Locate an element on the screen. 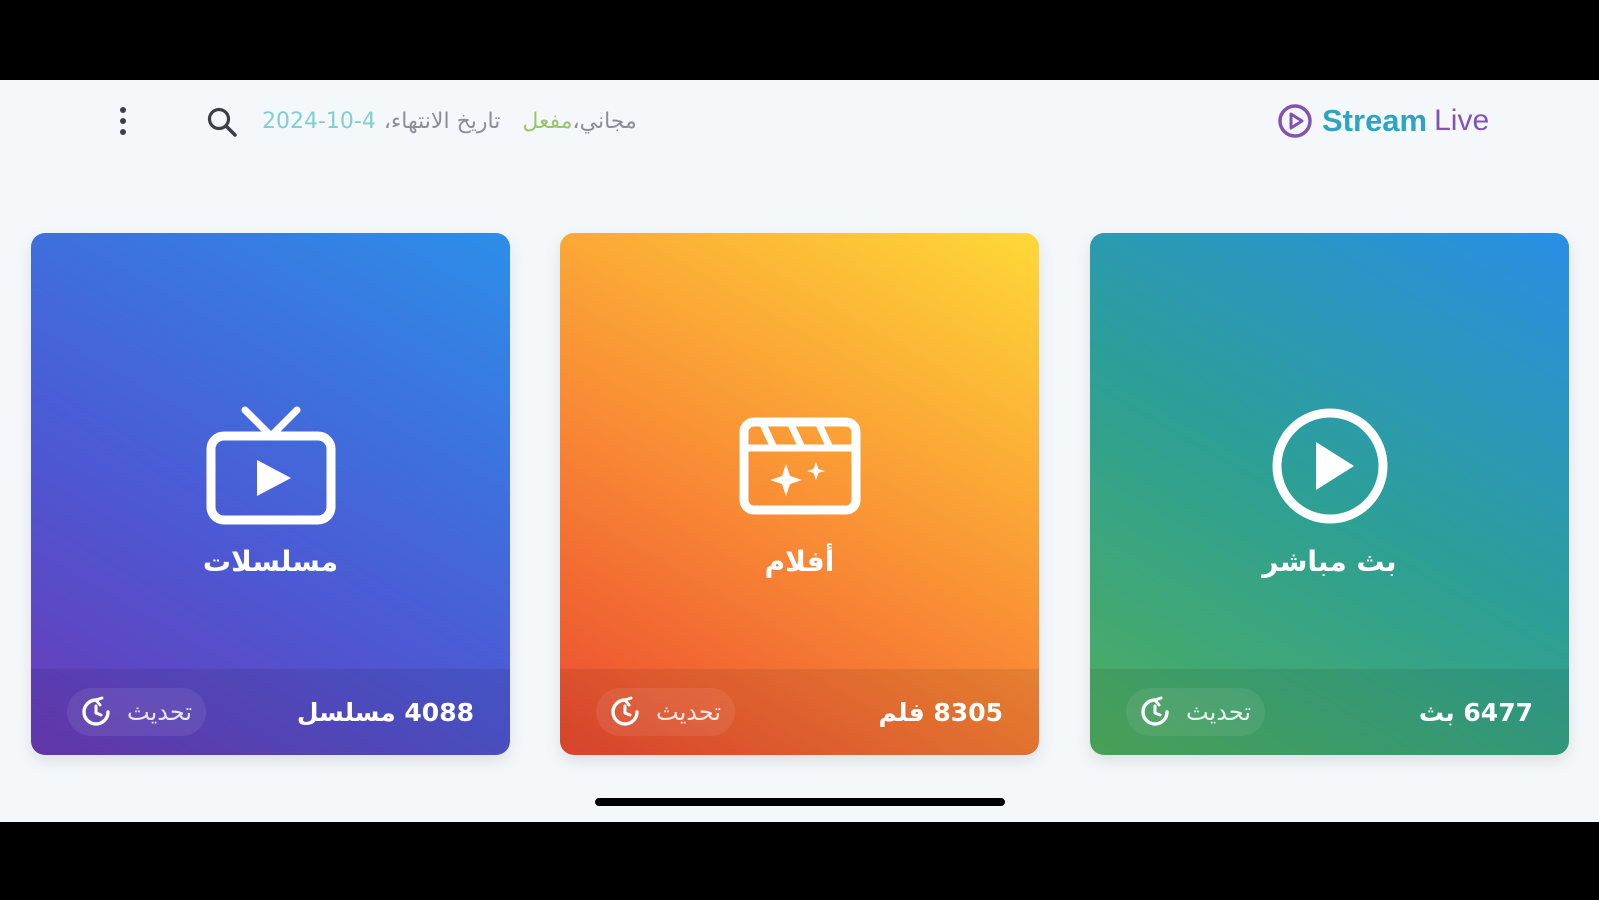 The image size is (1599, 900). card-footer: 4088 مسلسل تحديث is located at coordinates (270, 712).